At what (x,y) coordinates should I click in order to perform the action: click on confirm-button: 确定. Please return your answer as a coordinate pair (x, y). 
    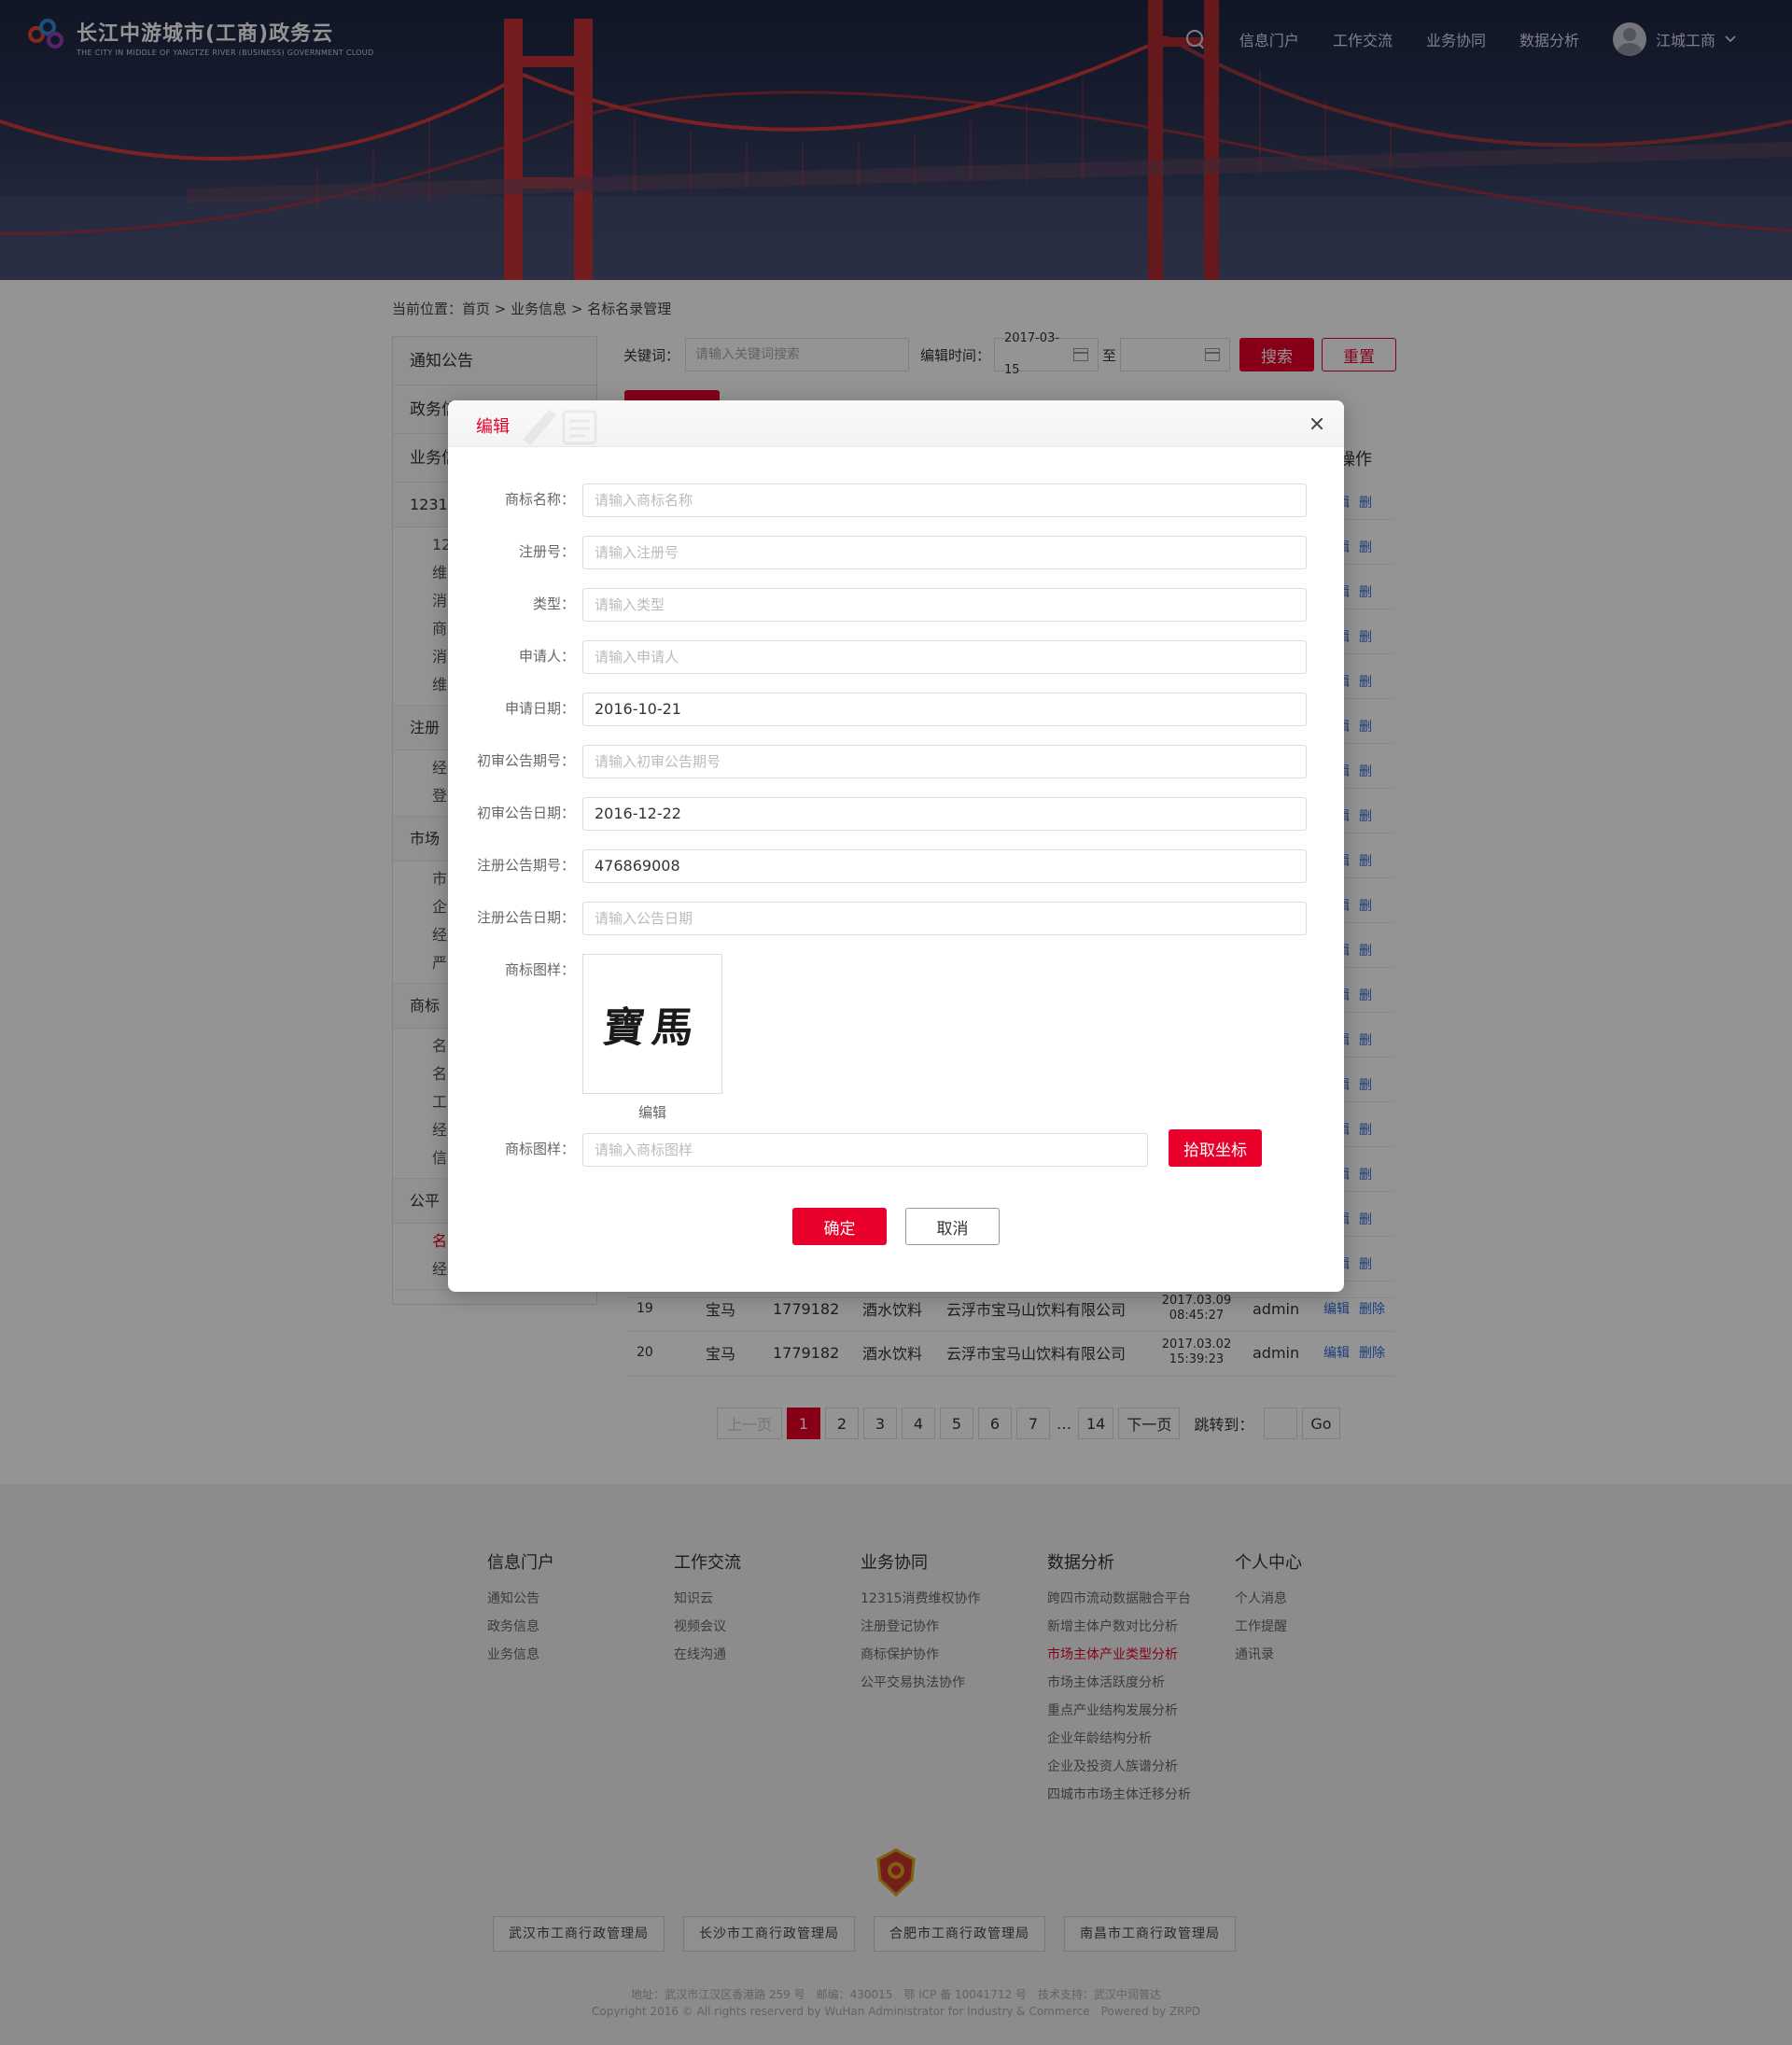
    Looking at the image, I should click on (839, 1226).